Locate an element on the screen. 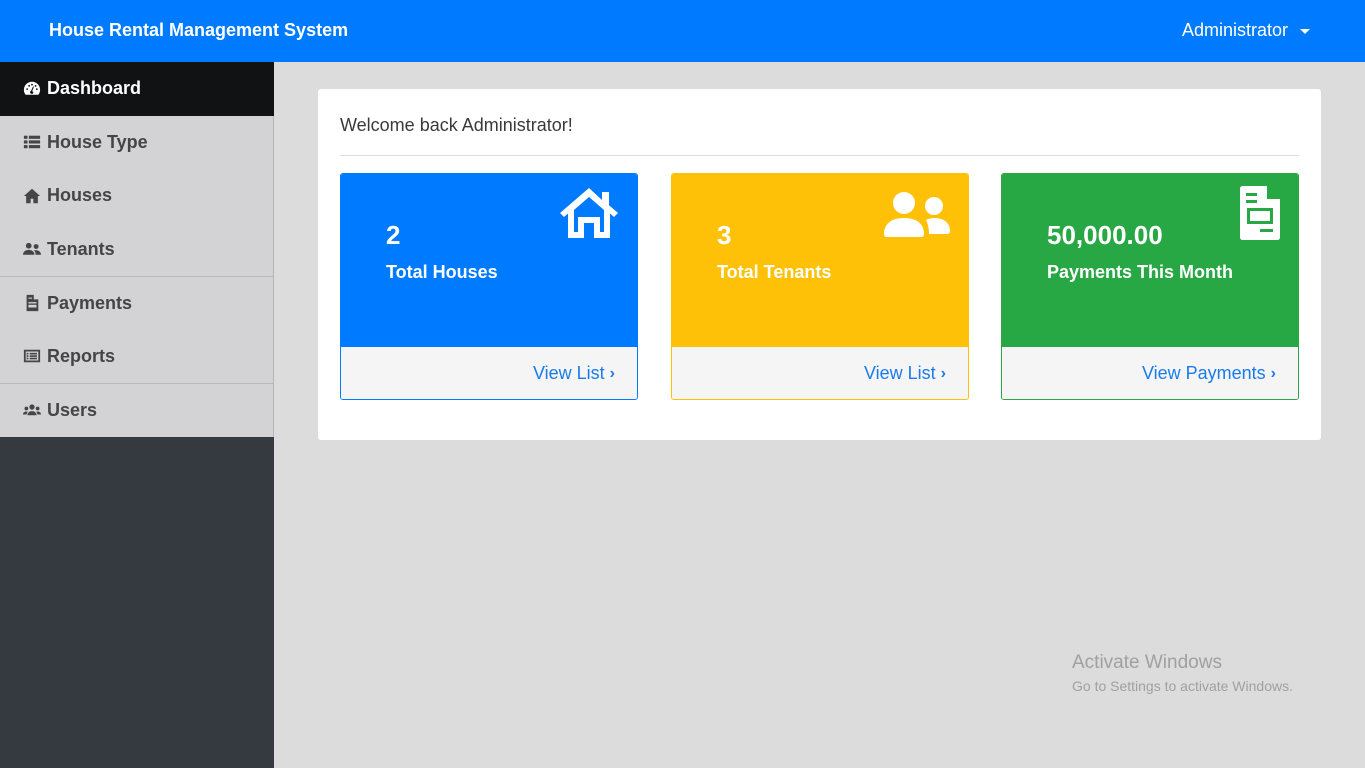 This screenshot has width=1365, height=768. caret-down-icon is located at coordinates (1305, 31).